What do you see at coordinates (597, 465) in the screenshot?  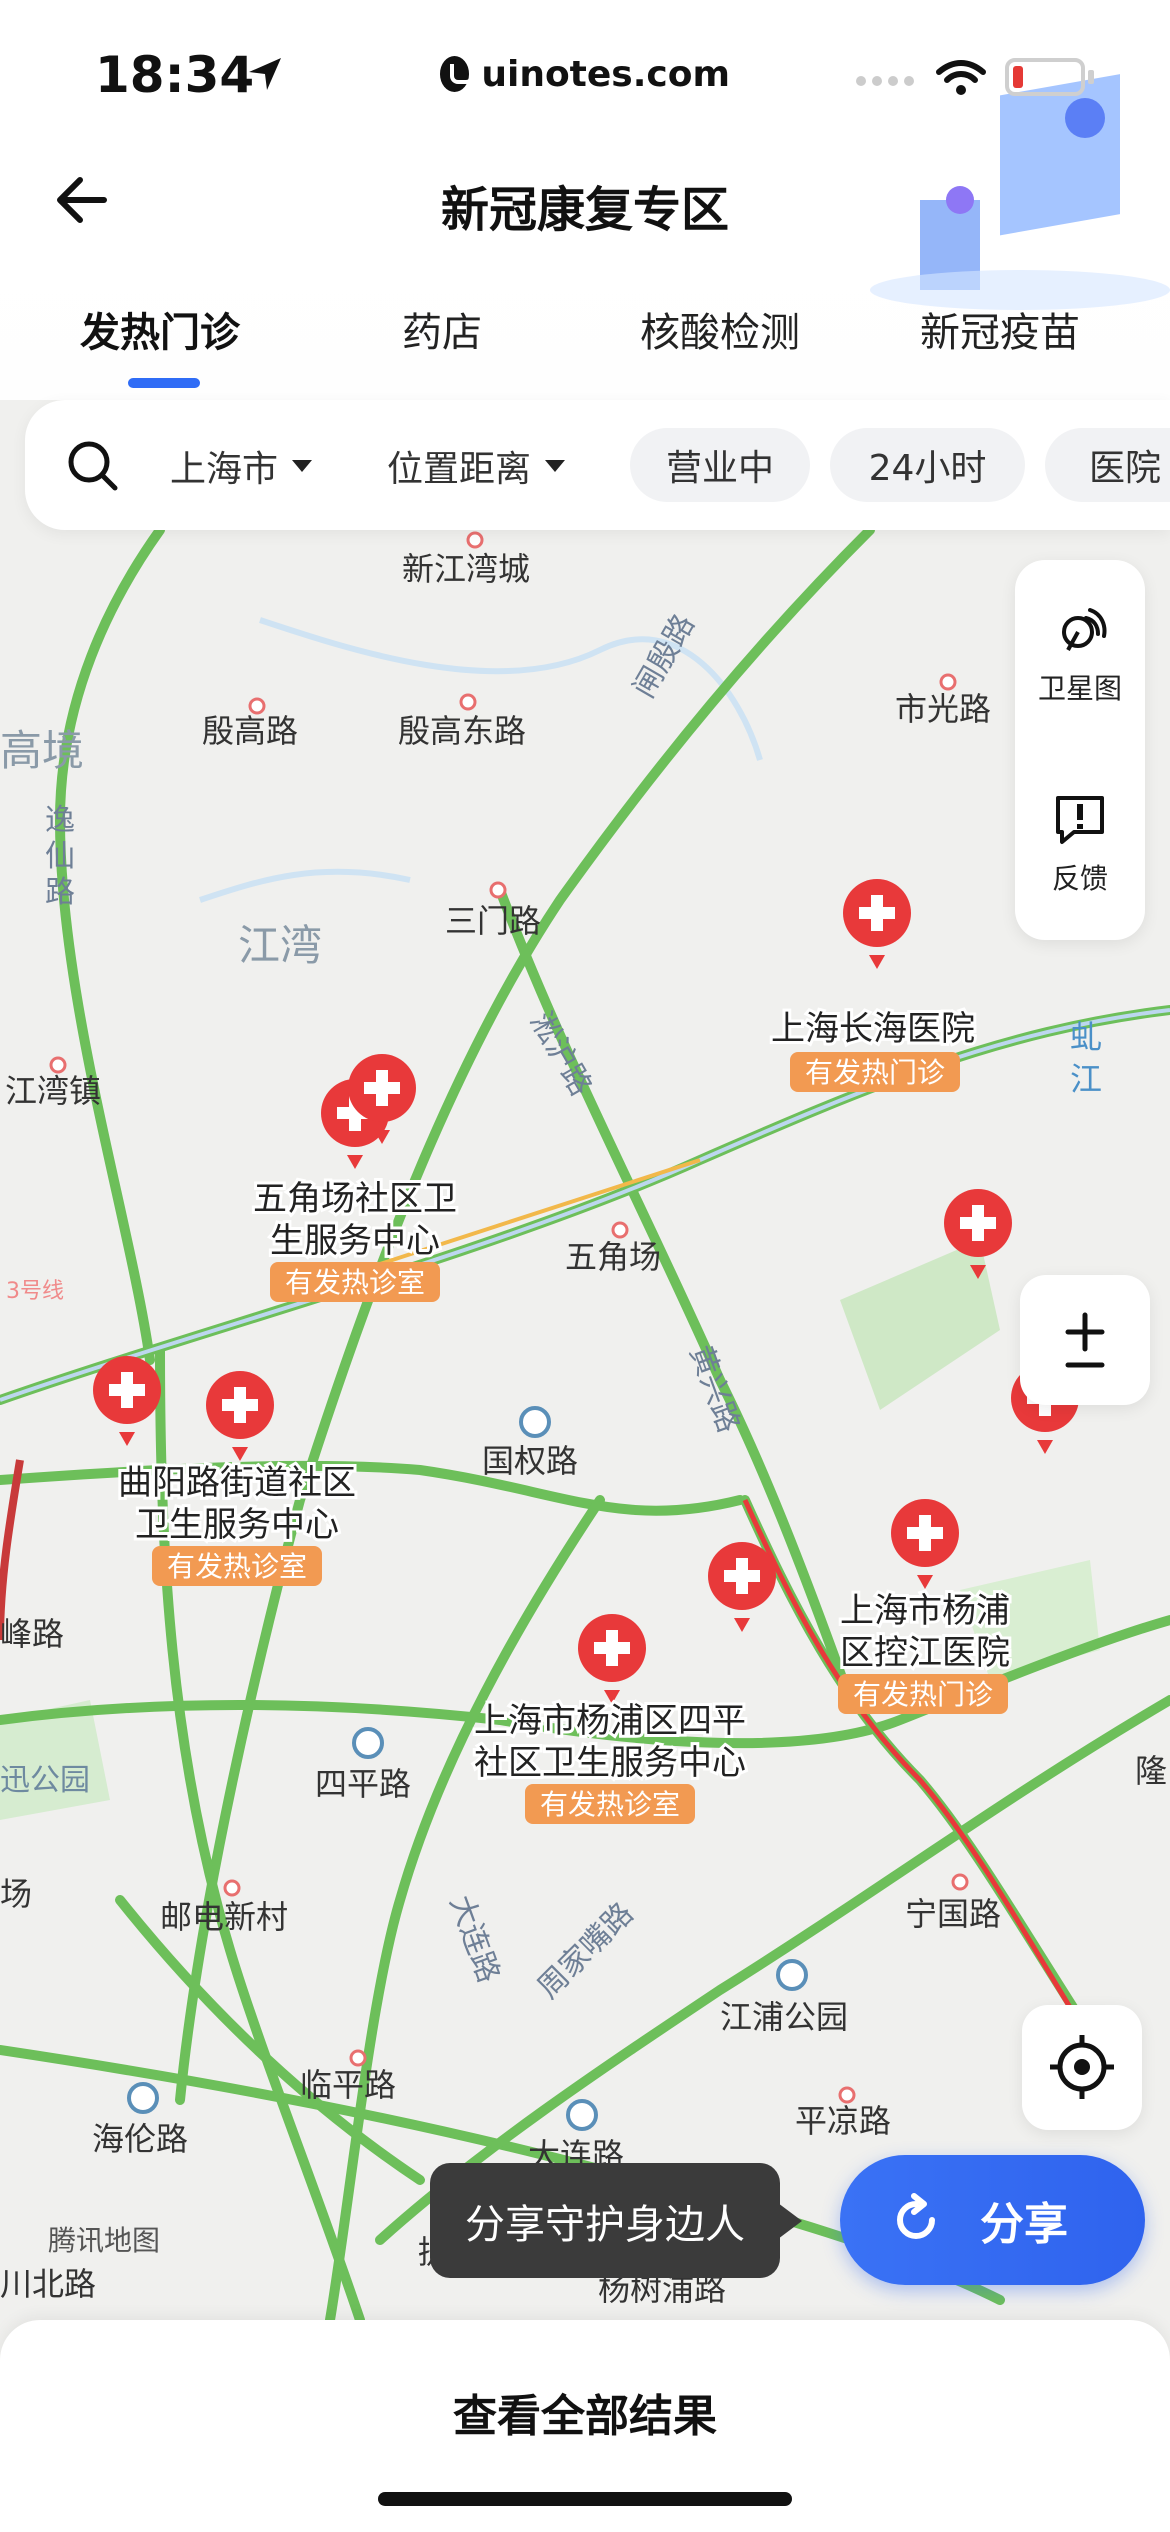 I see `filter-bar: 上海市 位置距离 营业中 24小时 医院` at bounding box center [597, 465].